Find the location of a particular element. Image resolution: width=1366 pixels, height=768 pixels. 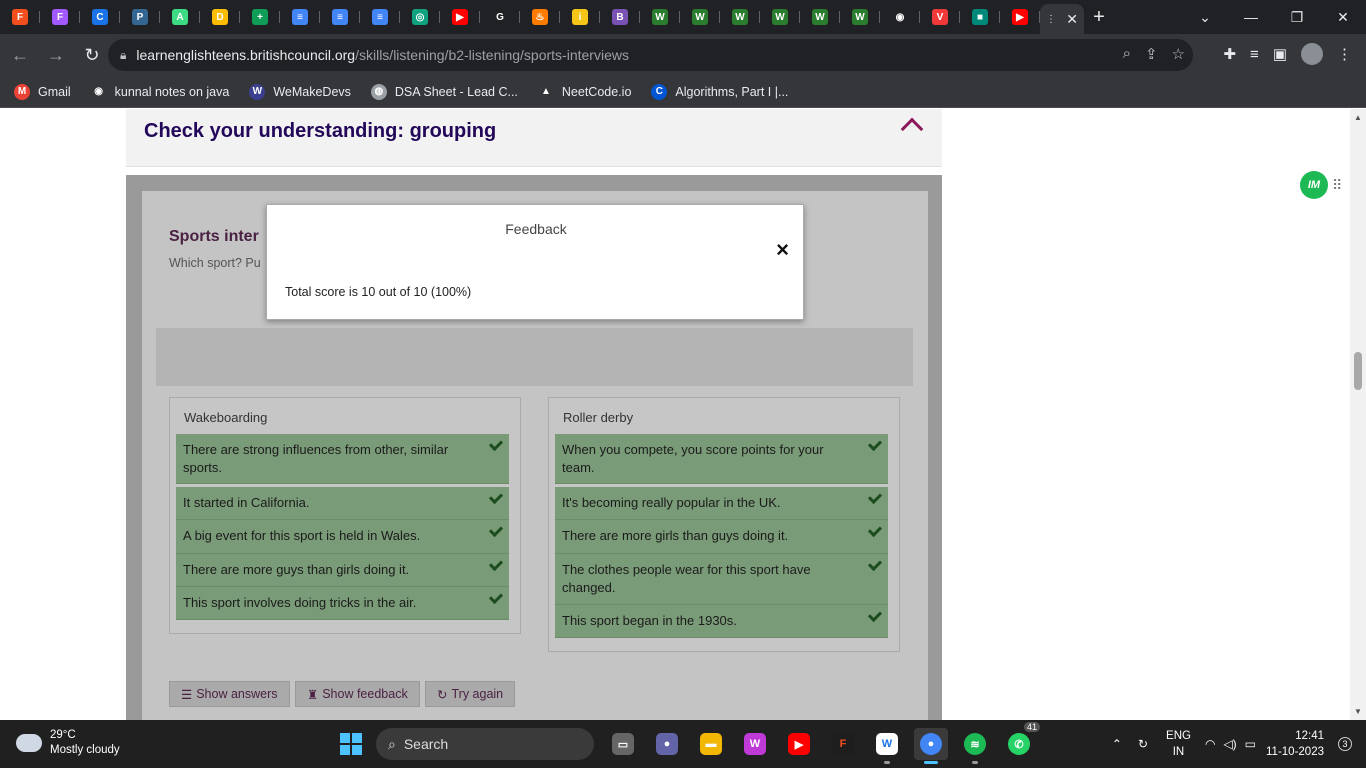

youtube-icon: ▶ is located at coordinates (799, 744).